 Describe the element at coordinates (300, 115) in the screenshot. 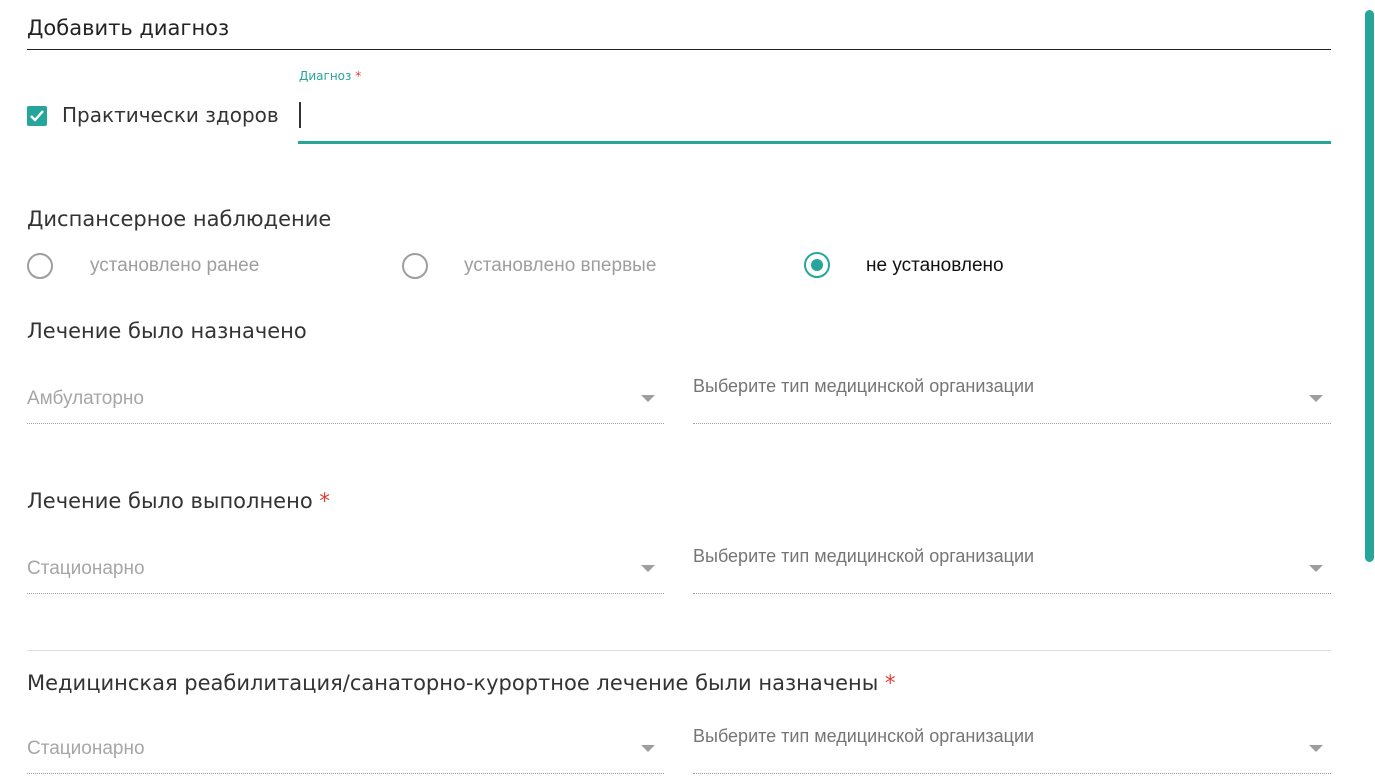

I see `text-caret` at that location.